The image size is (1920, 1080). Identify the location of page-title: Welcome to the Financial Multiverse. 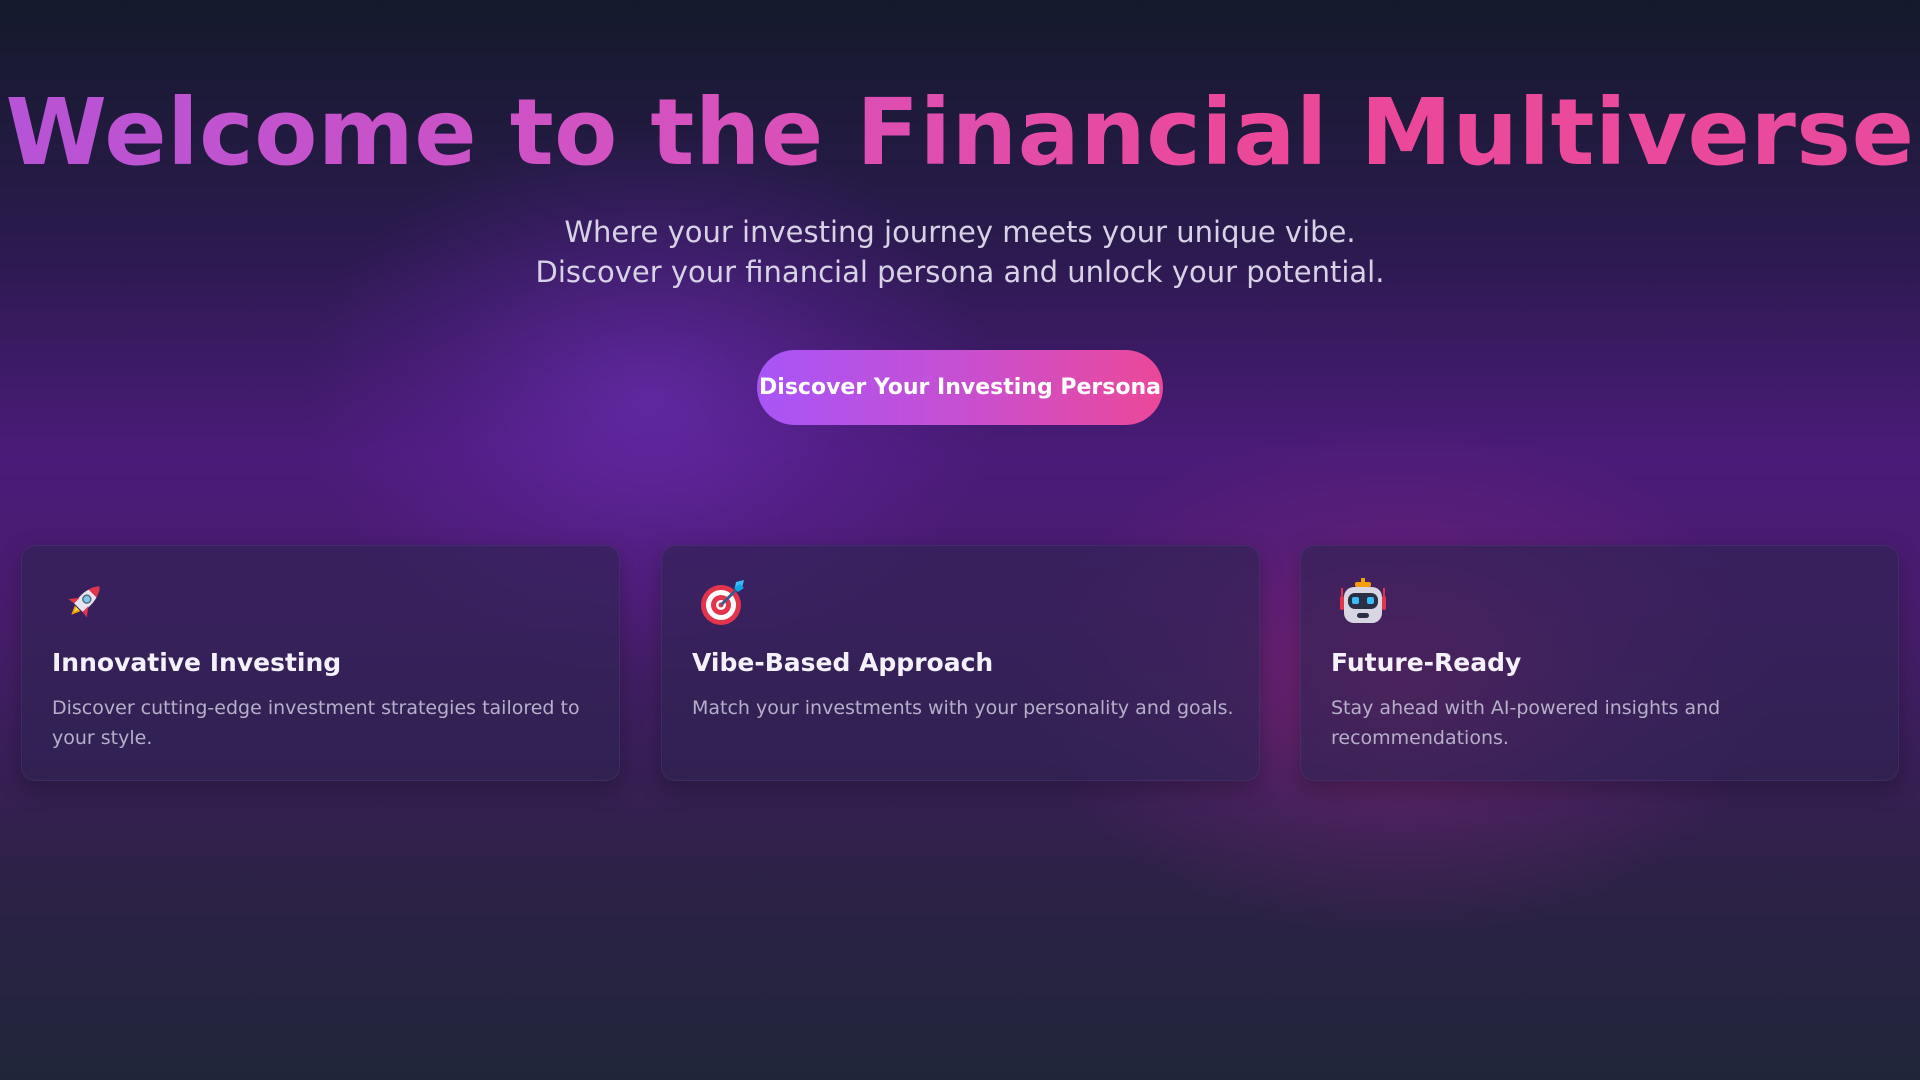
(960, 133).